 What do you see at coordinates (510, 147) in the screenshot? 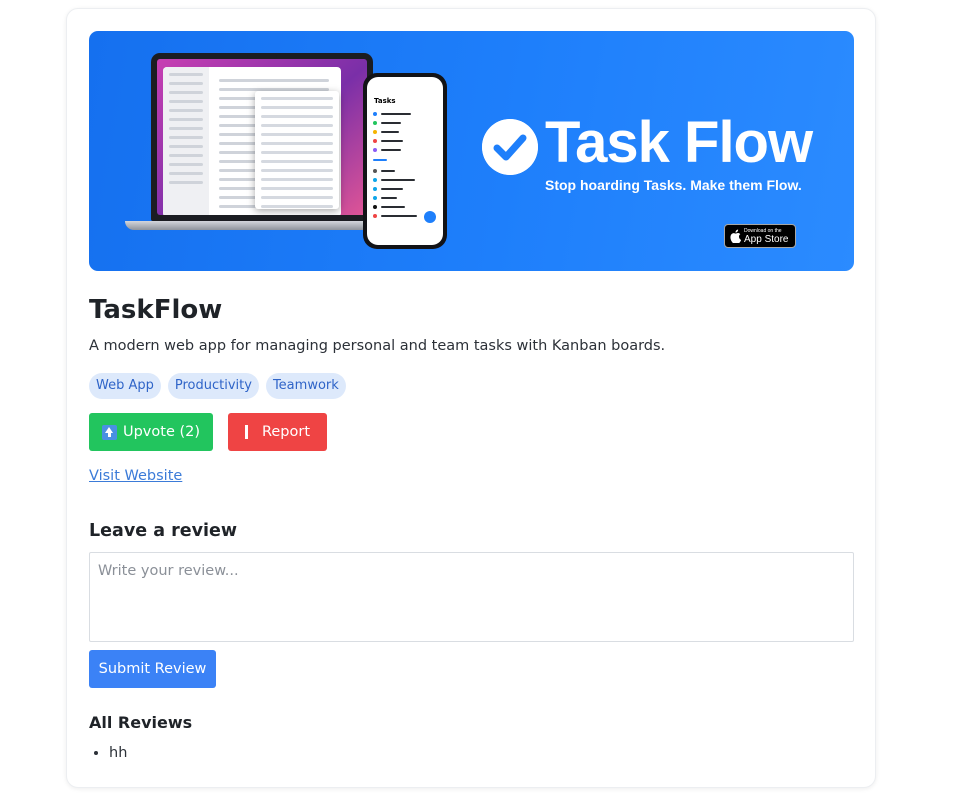
I see `checkmark-logo-icon` at bounding box center [510, 147].